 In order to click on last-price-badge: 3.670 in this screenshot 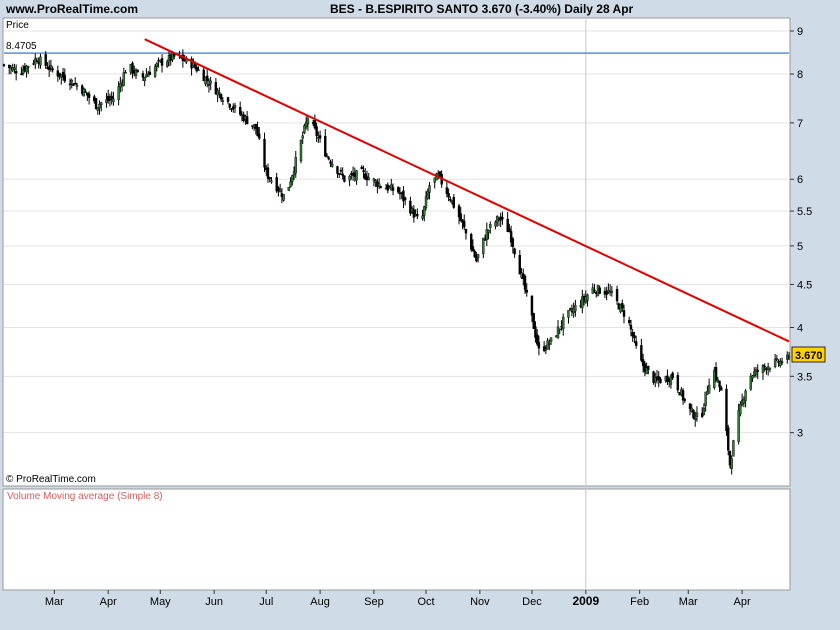, I will do `click(808, 354)`.